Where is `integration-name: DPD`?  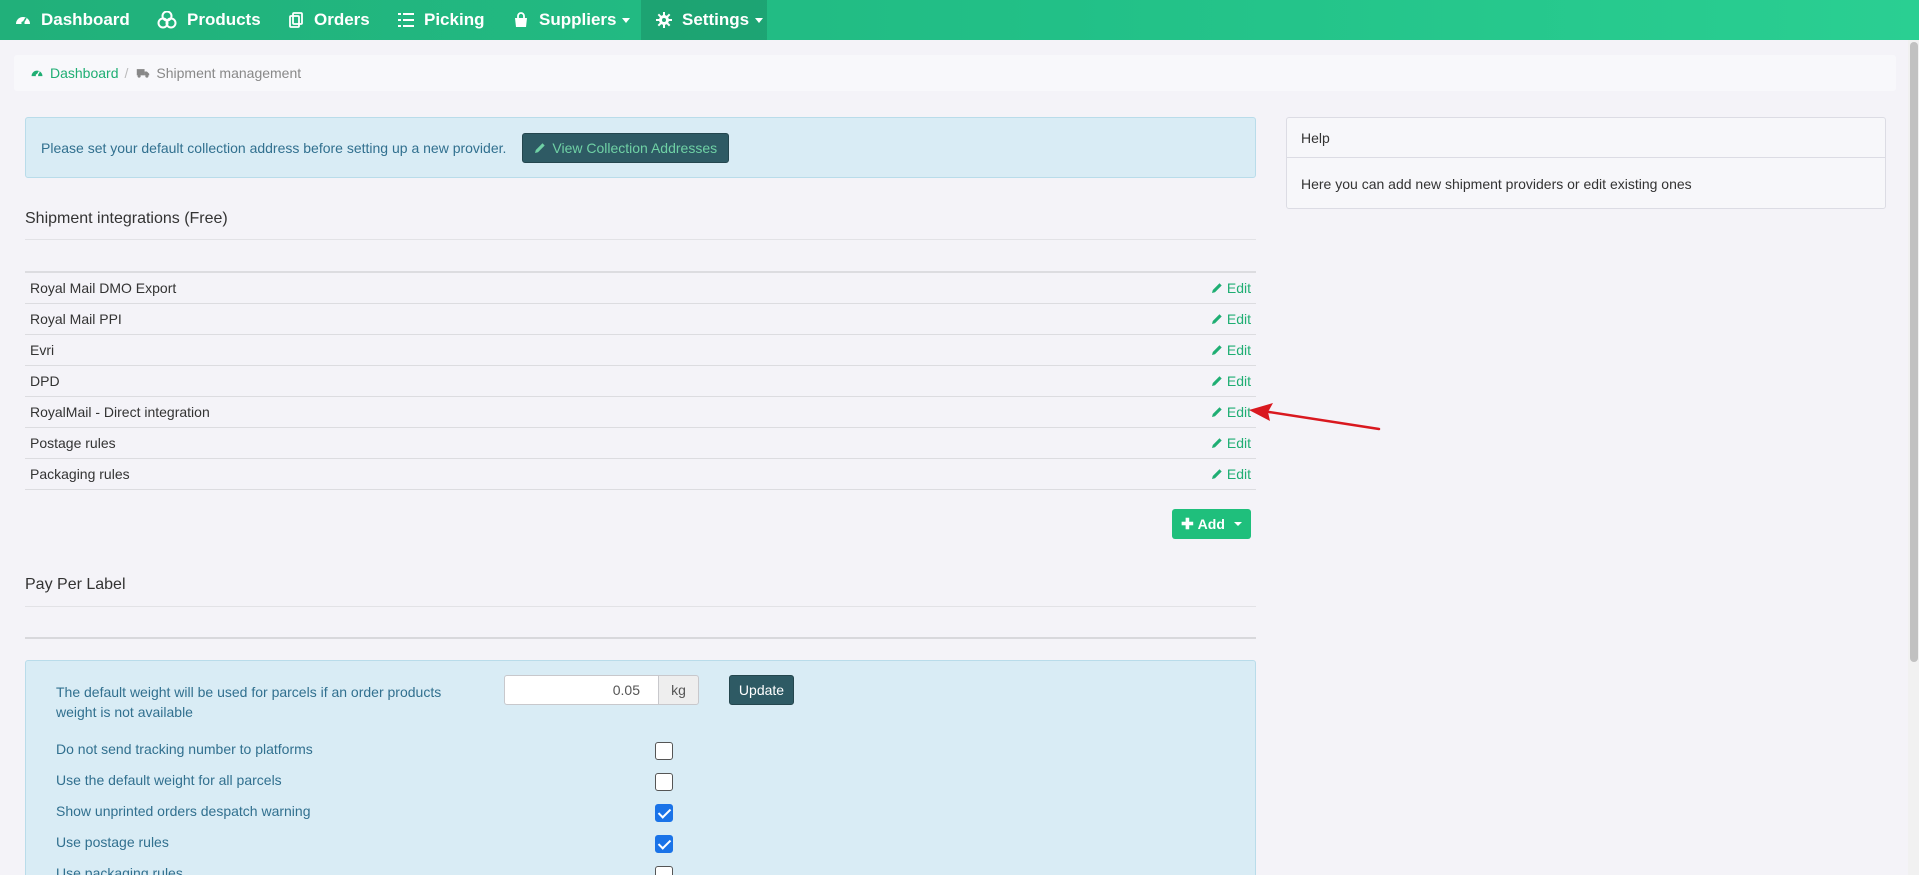
integration-name: DPD is located at coordinates (45, 381).